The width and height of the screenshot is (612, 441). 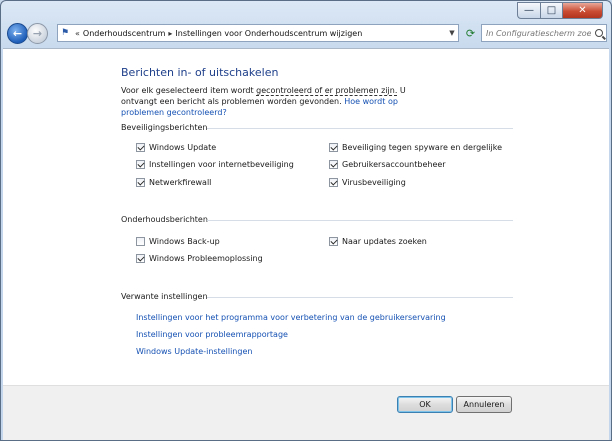 I want to click on checkbox-spyware-protection: Beveiliging tegen spyware en dergelijke, so click(x=415, y=147).